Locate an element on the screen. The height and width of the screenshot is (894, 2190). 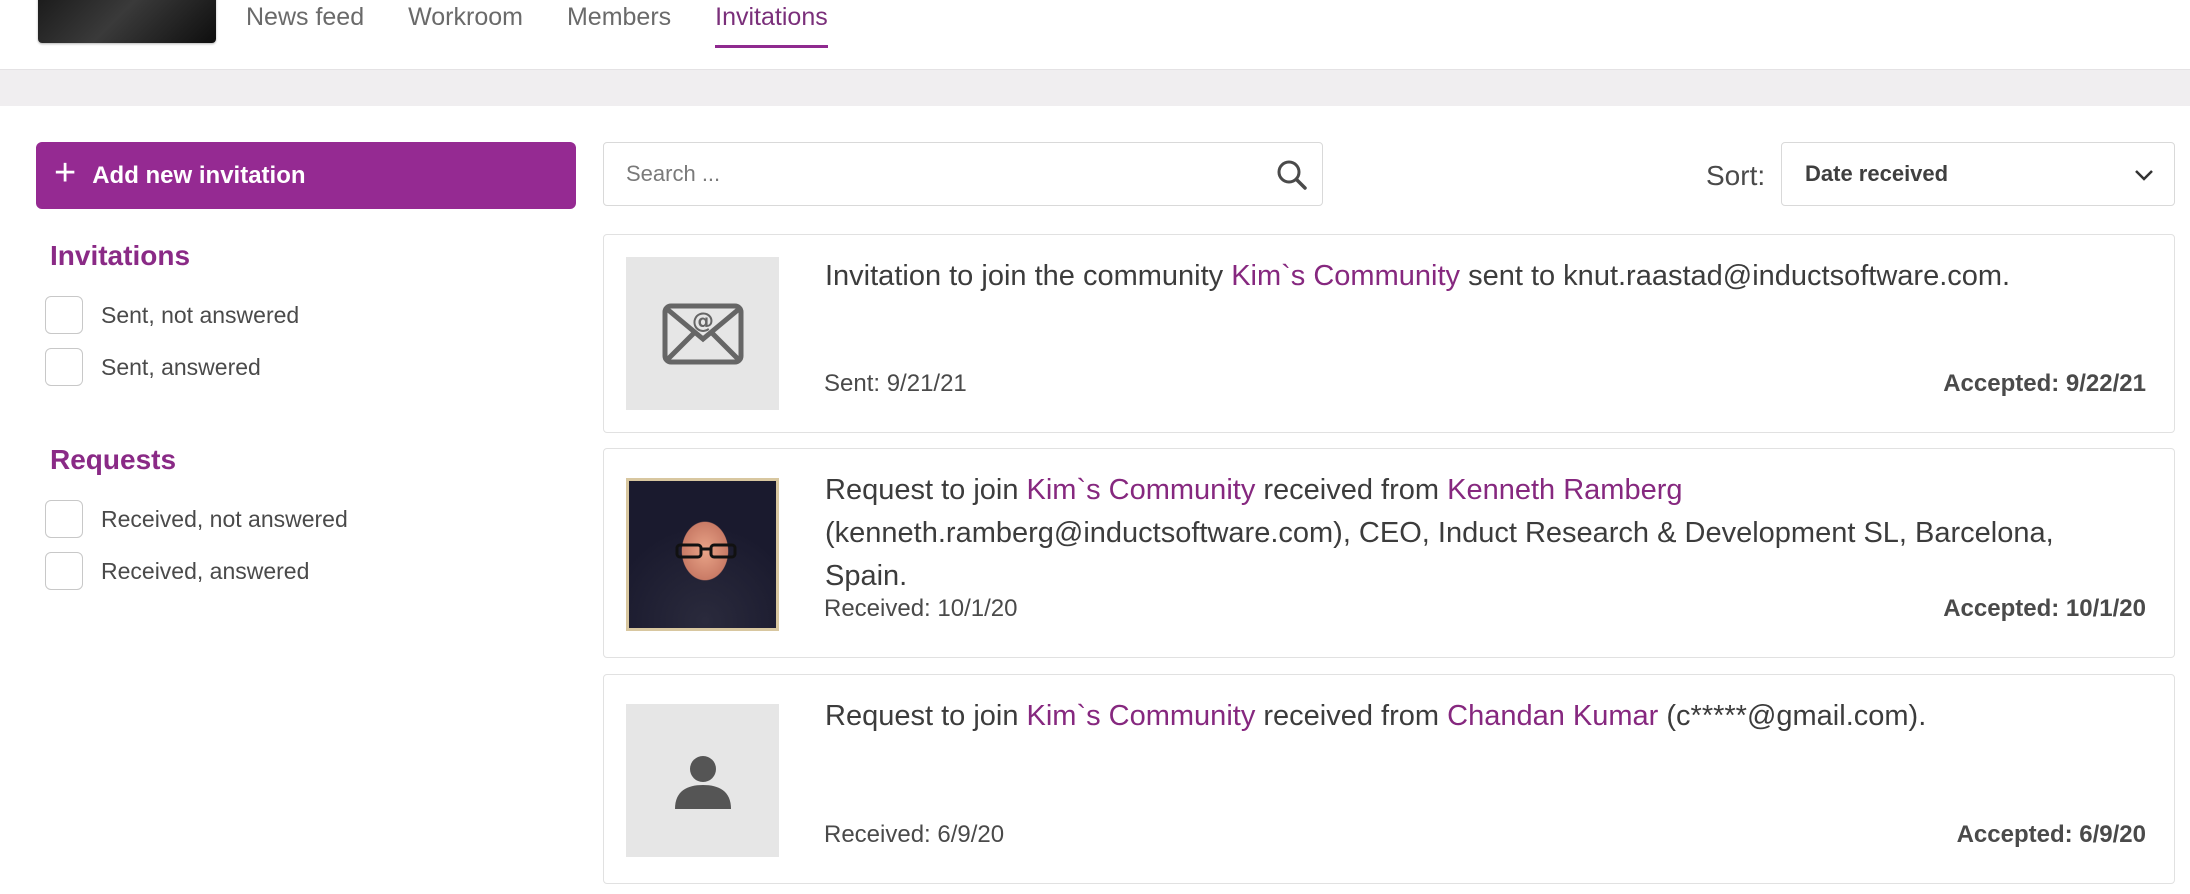
search-box is located at coordinates (963, 174).